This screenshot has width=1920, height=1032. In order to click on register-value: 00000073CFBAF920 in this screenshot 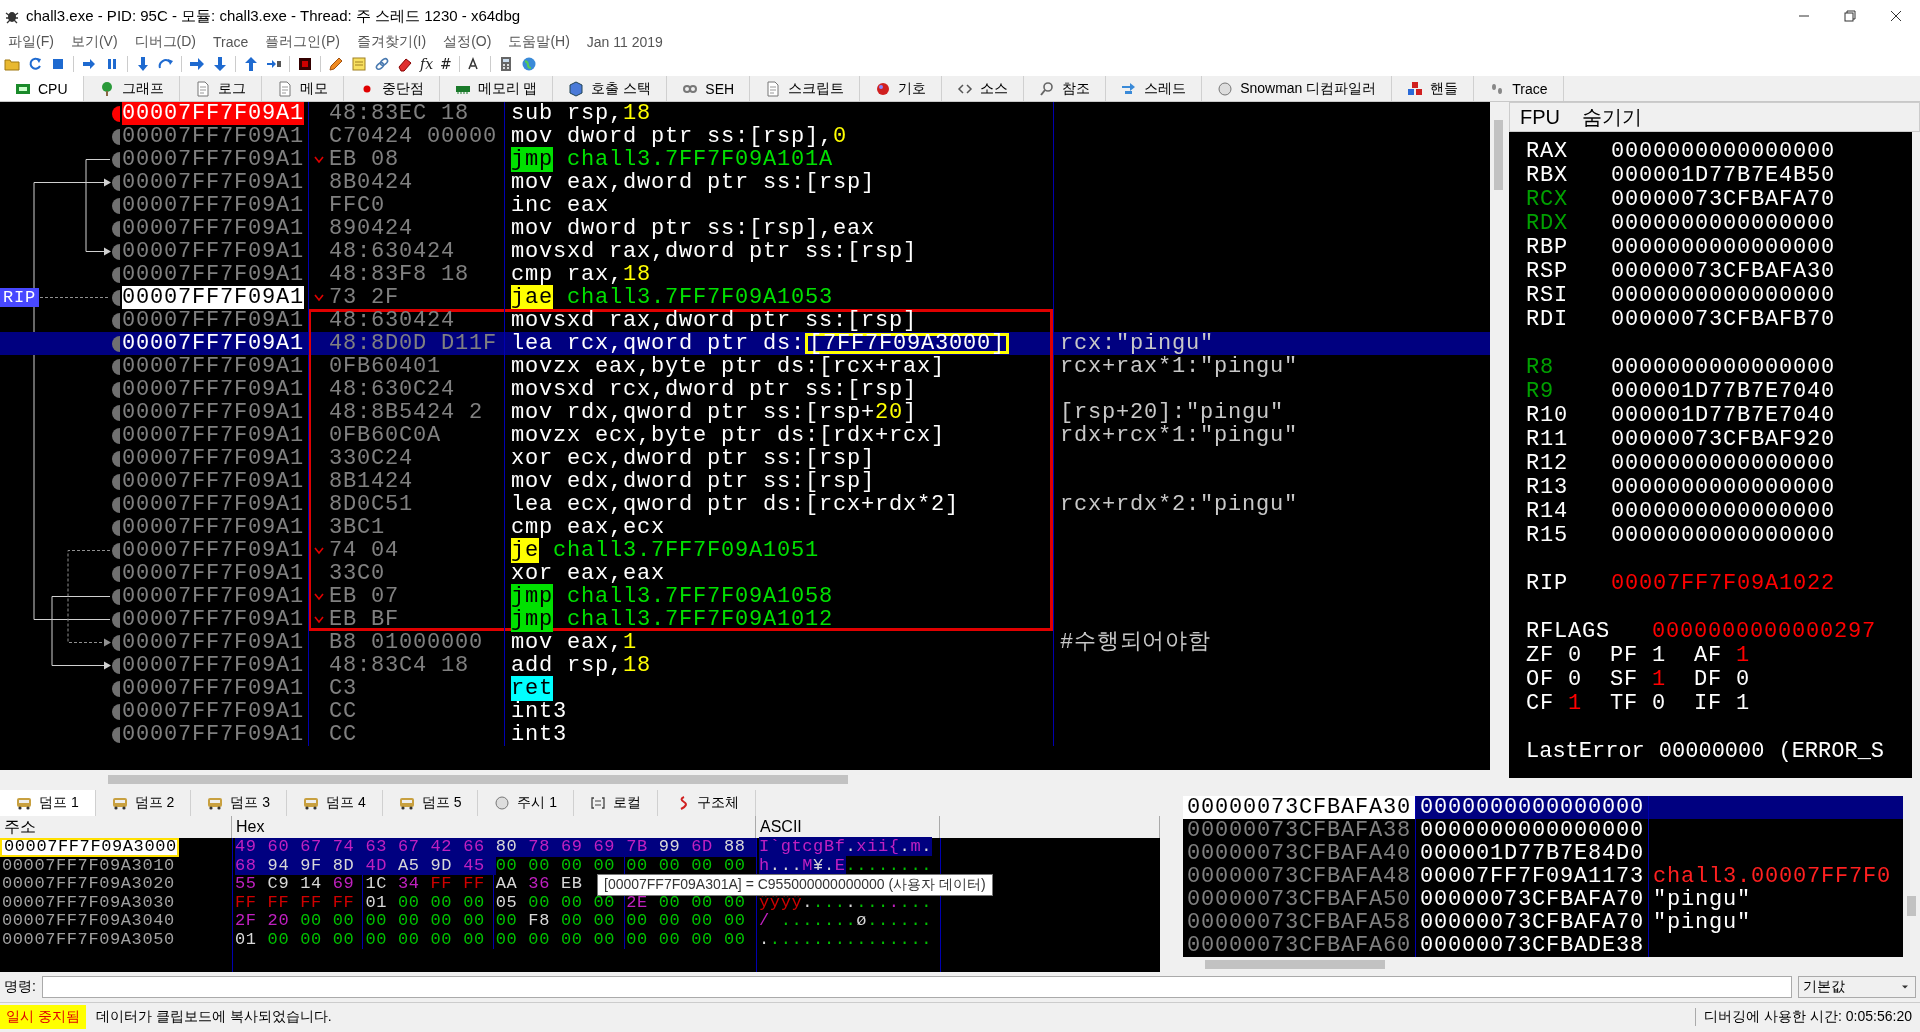, I will do `click(1761, 440)`.